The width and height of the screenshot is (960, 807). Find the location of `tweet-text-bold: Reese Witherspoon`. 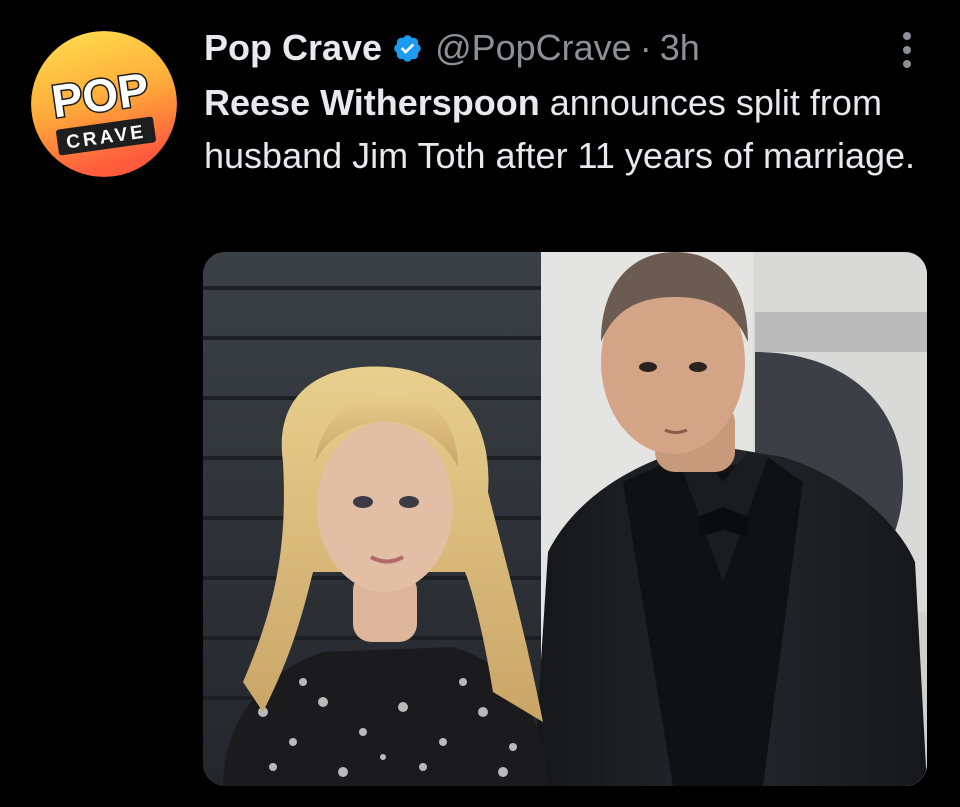

tweet-text-bold: Reese Witherspoon is located at coordinates (372, 102).